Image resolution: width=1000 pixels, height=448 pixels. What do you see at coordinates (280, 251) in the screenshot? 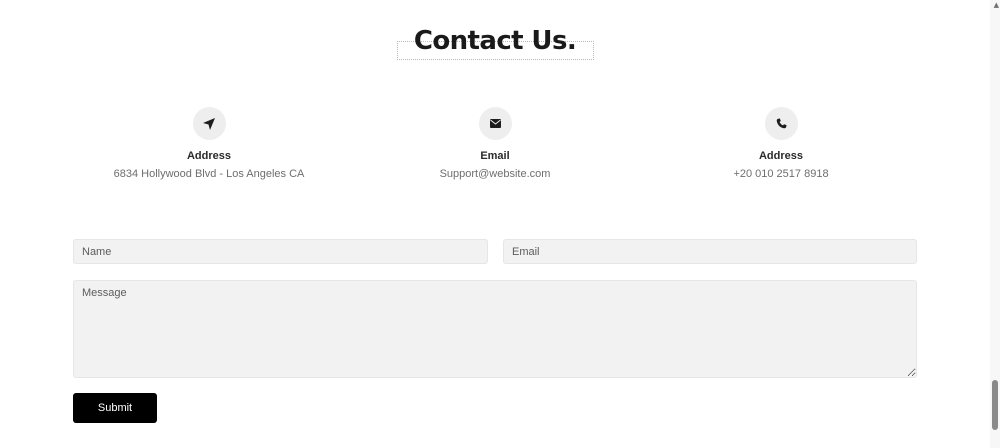
I see `name-field` at bounding box center [280, 251].